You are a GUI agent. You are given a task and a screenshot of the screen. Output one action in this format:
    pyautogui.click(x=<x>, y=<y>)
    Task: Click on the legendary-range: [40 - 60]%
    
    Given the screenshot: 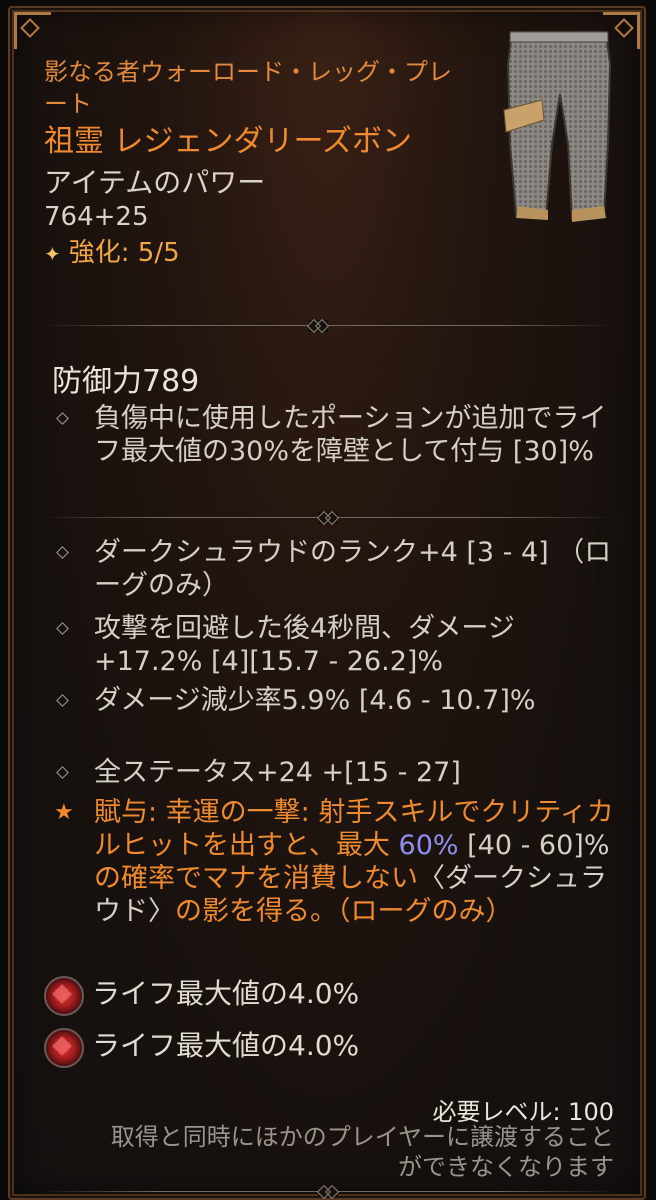 What is the action you would take?
    pyautogui.click(x=538, y=845)
    